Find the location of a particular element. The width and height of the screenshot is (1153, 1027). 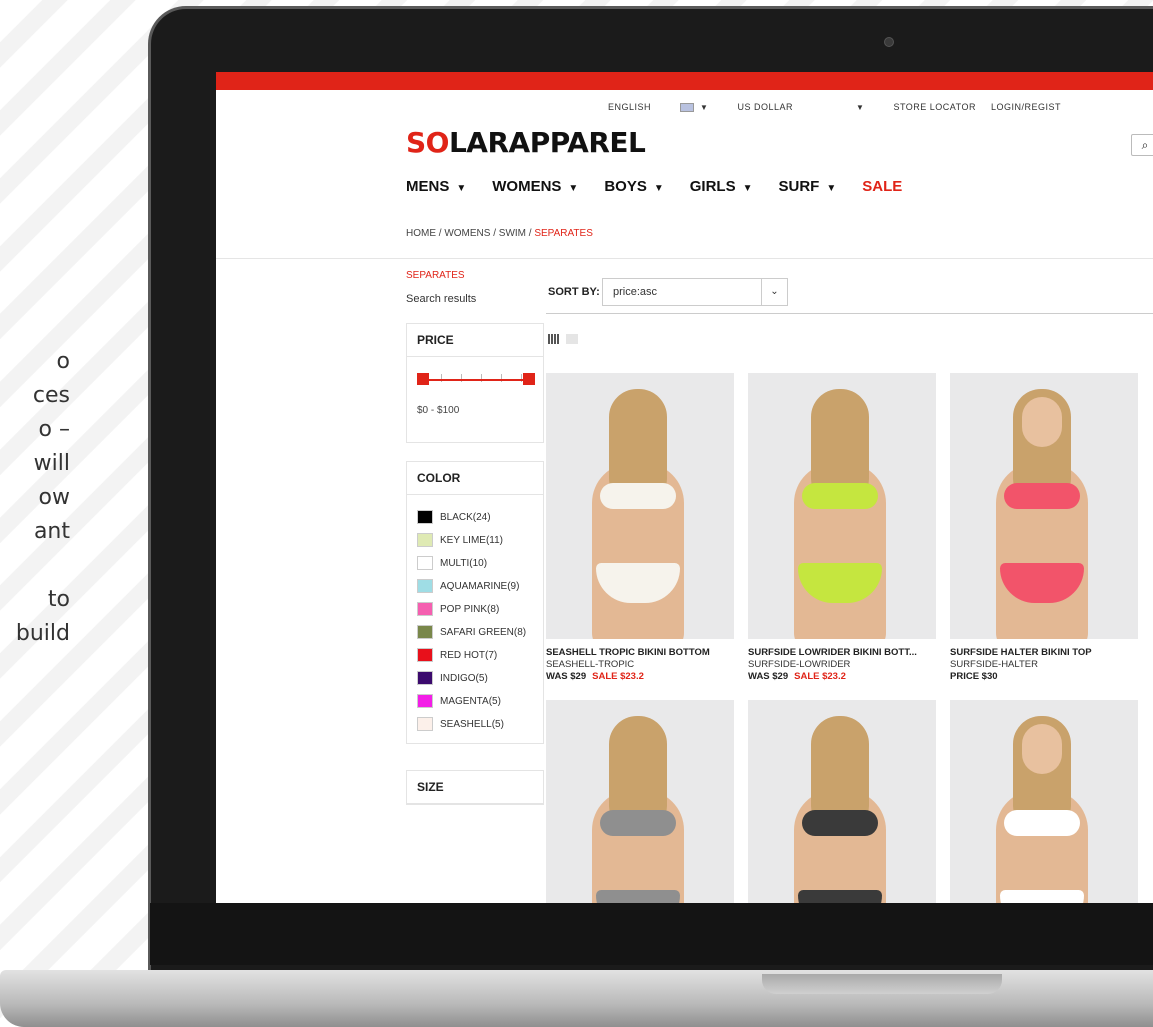

size-facet: SIZE is located at coordinates (475, 787).